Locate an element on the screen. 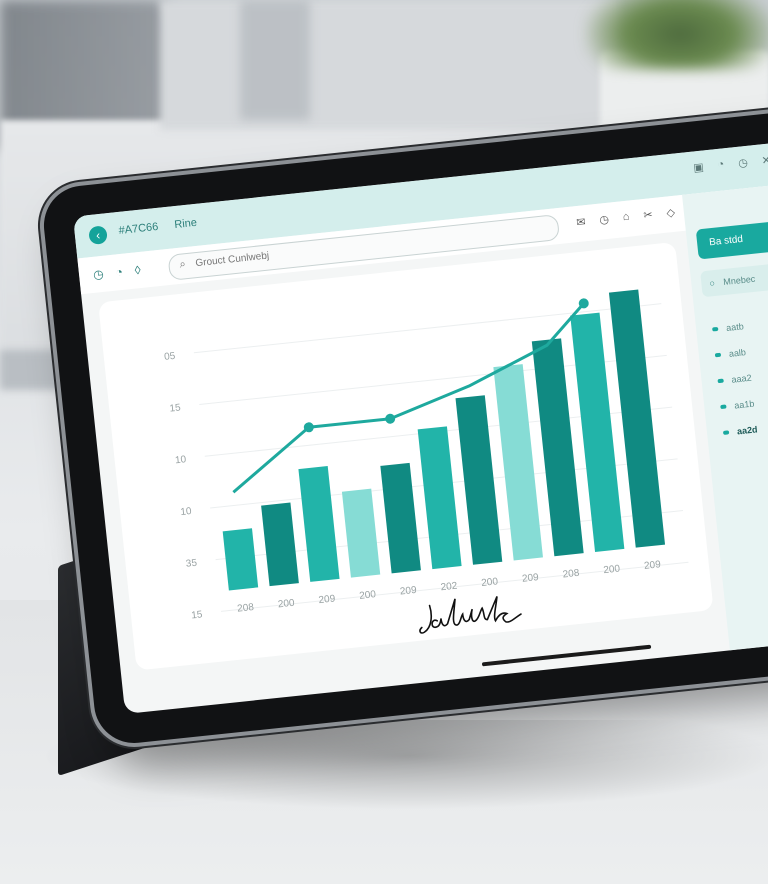  toolbar-left-icons: ◷ ◔ ◊ is located at coordinates (116, 272).